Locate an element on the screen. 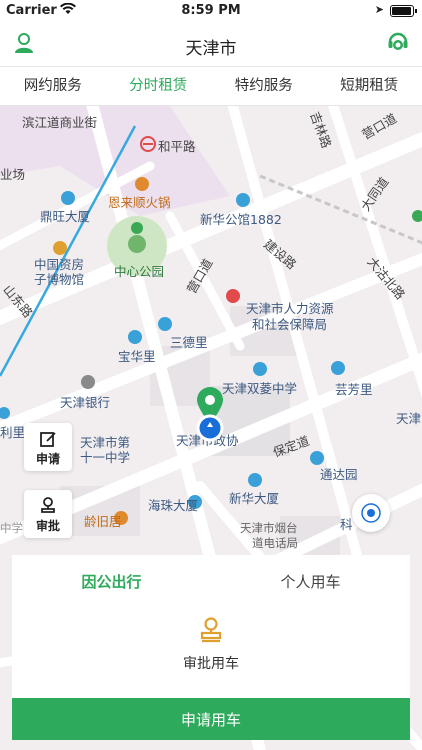 This screenshot has height=750, width=422. map-label: 十一中学 is located at coordinates (105, 457).